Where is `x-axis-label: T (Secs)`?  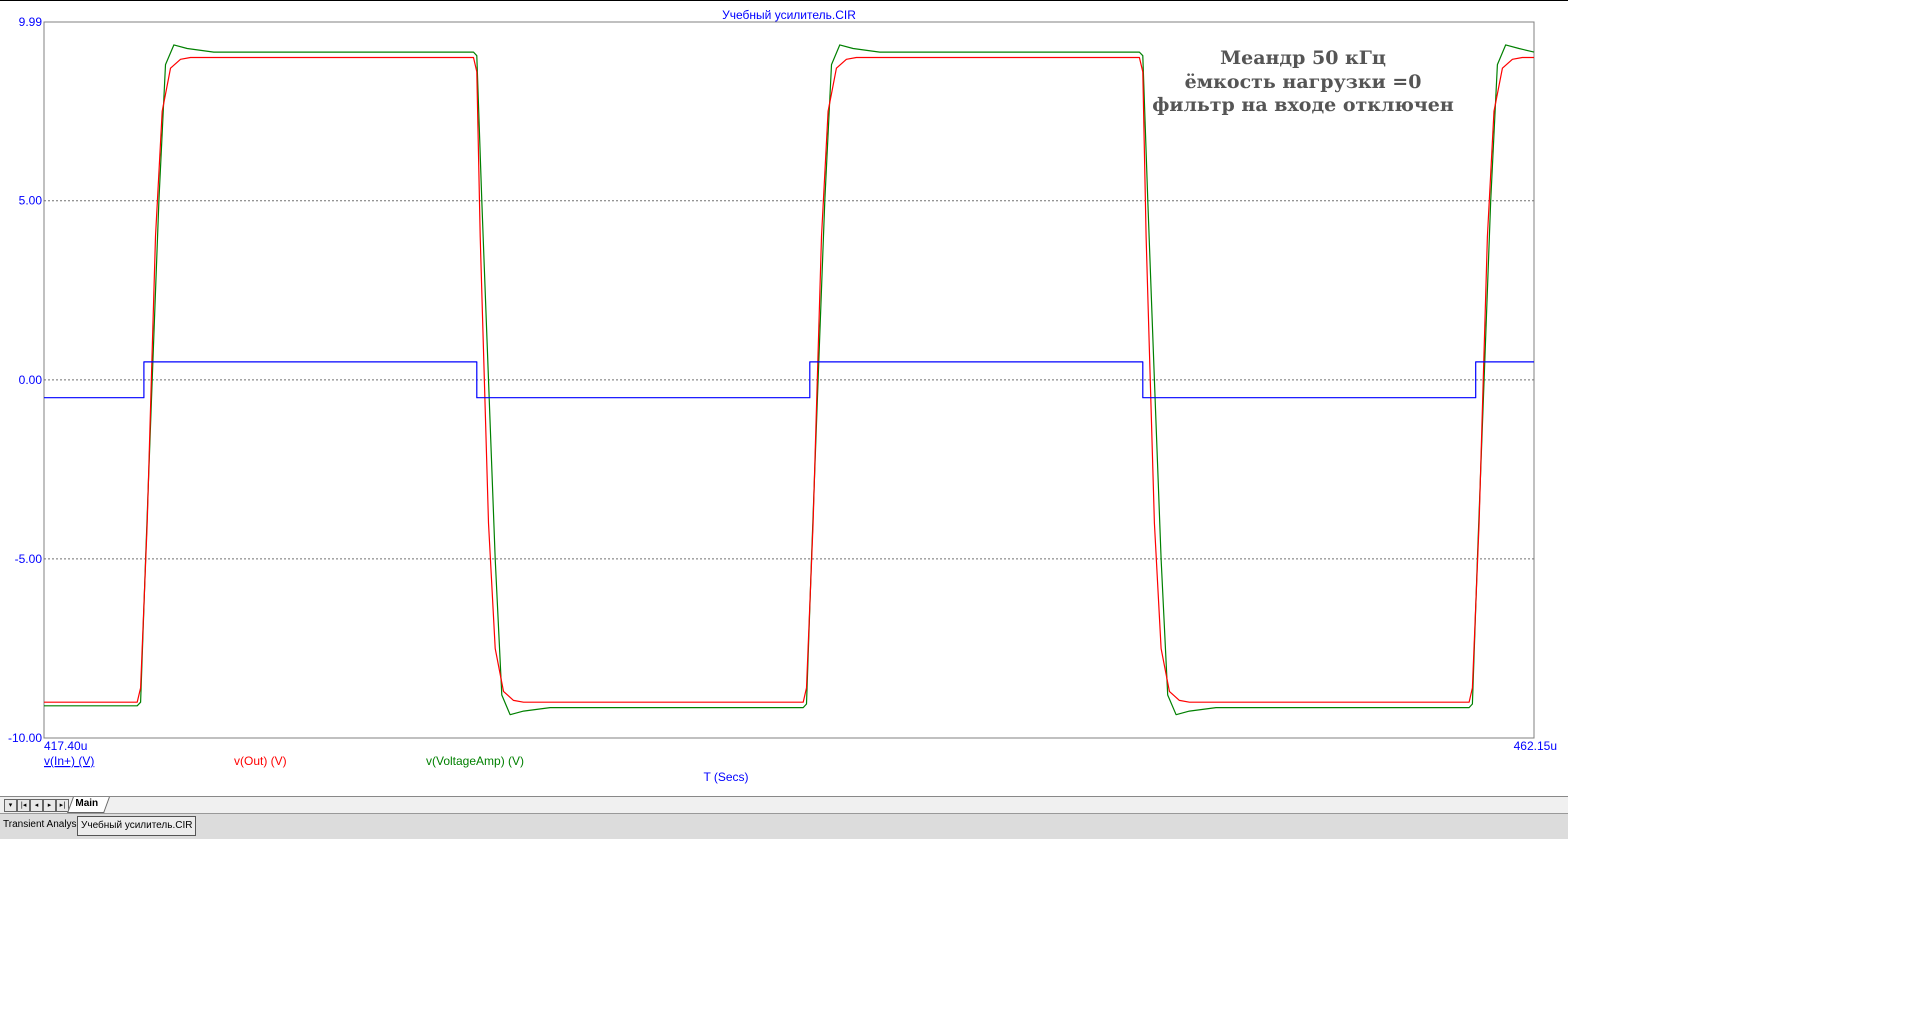 x-axis-label: T (Secs) is located at coordinates (725, 777).